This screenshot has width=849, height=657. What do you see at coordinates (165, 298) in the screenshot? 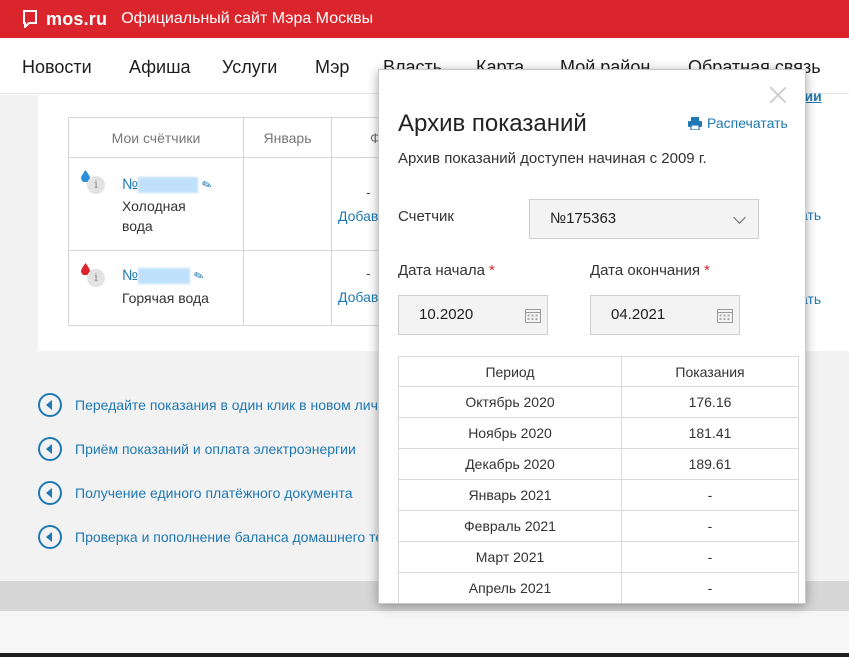
I see `meter-label-hot: Горячая вода` at bounding box center [165, 298].